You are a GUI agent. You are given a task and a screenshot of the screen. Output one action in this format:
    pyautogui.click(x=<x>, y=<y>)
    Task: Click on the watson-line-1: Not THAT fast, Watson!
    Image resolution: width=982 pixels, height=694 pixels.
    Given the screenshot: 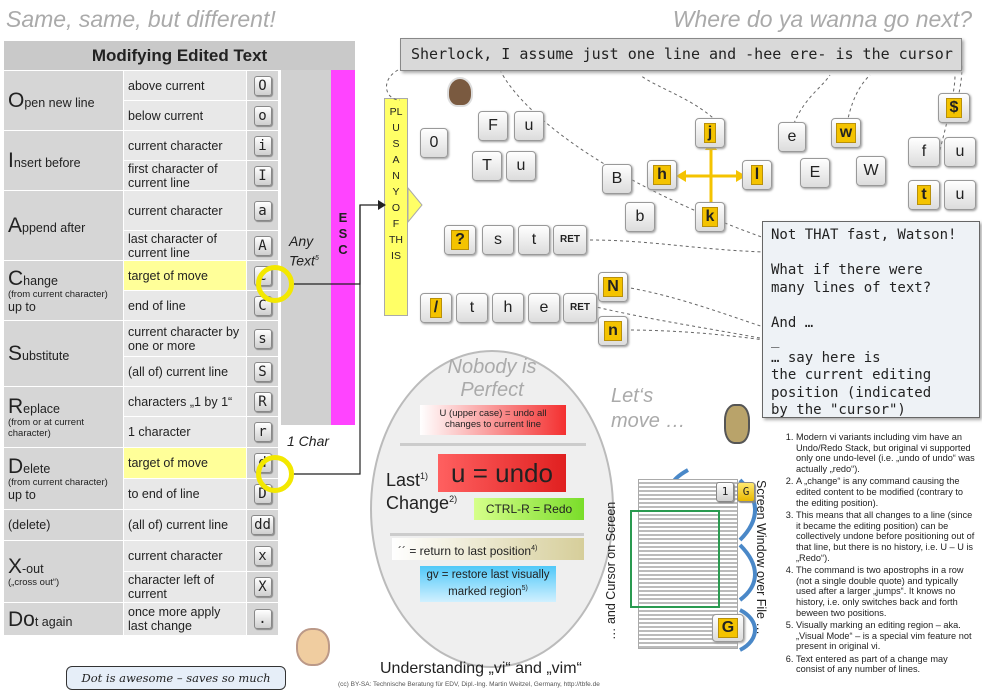 What is the action you would take?
    pyautogui.click(x=864, y=235)
    